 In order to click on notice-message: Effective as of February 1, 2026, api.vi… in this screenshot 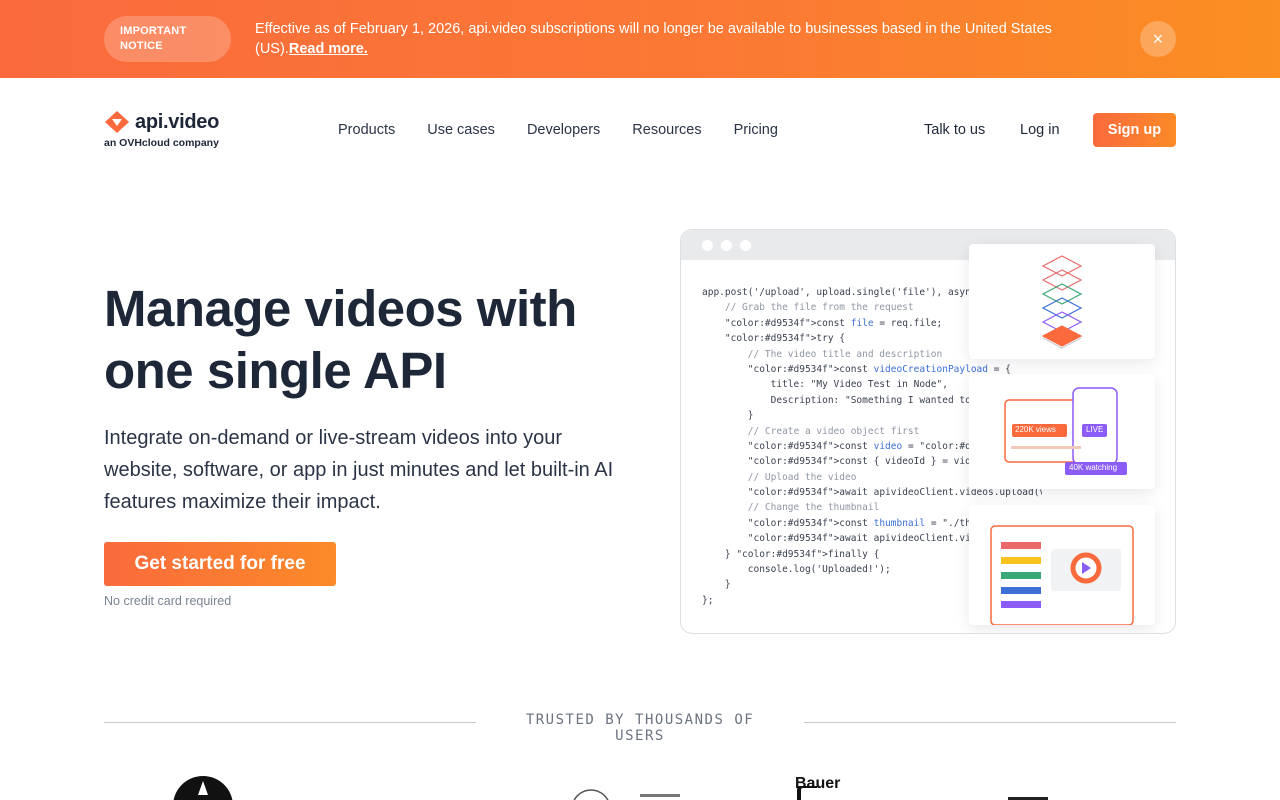, I will do `click(680, 39)`.